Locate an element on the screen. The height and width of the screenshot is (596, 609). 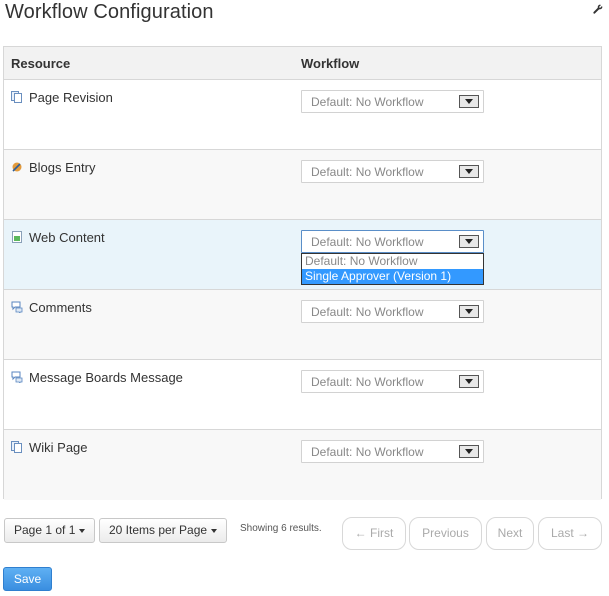
resource-name: Wiki Page is located at coordinates (58, 447).